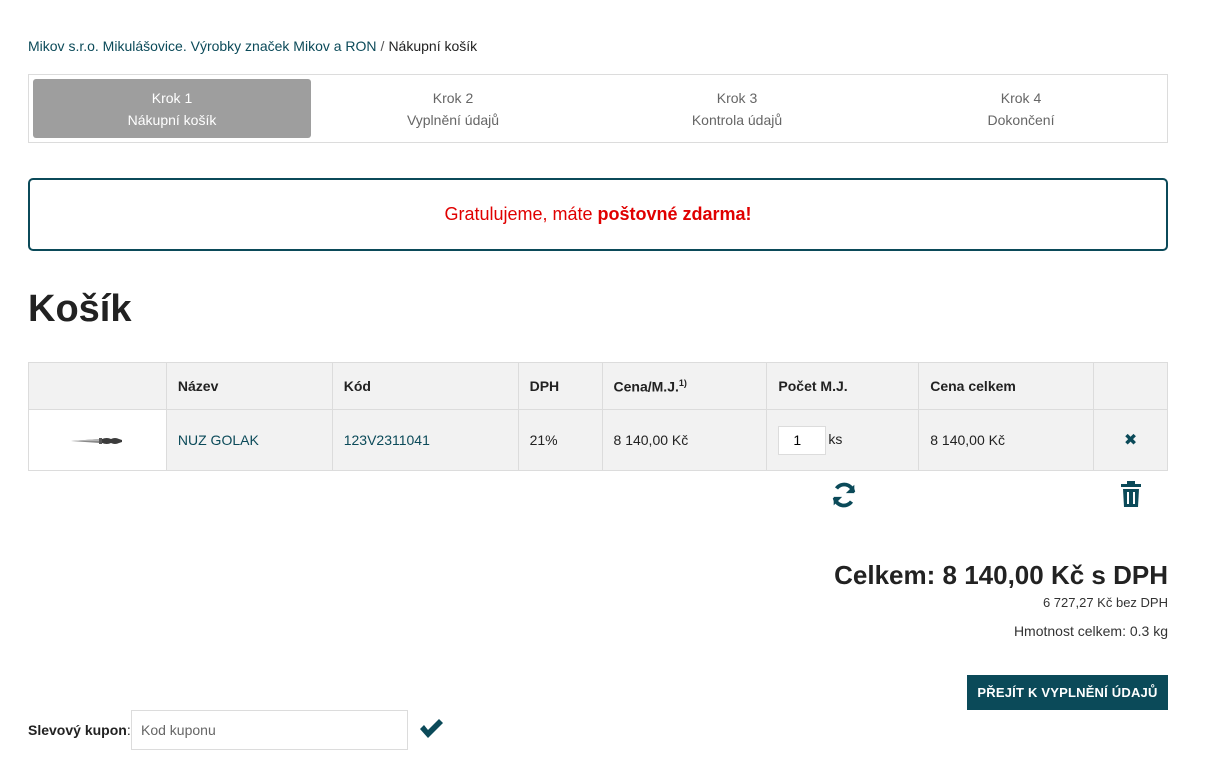 The height and width of the screenshot is (784, 1222). Describe the element at coordinates (560, 440) in the screenshot. I see `product-vat: 21%` at that location.